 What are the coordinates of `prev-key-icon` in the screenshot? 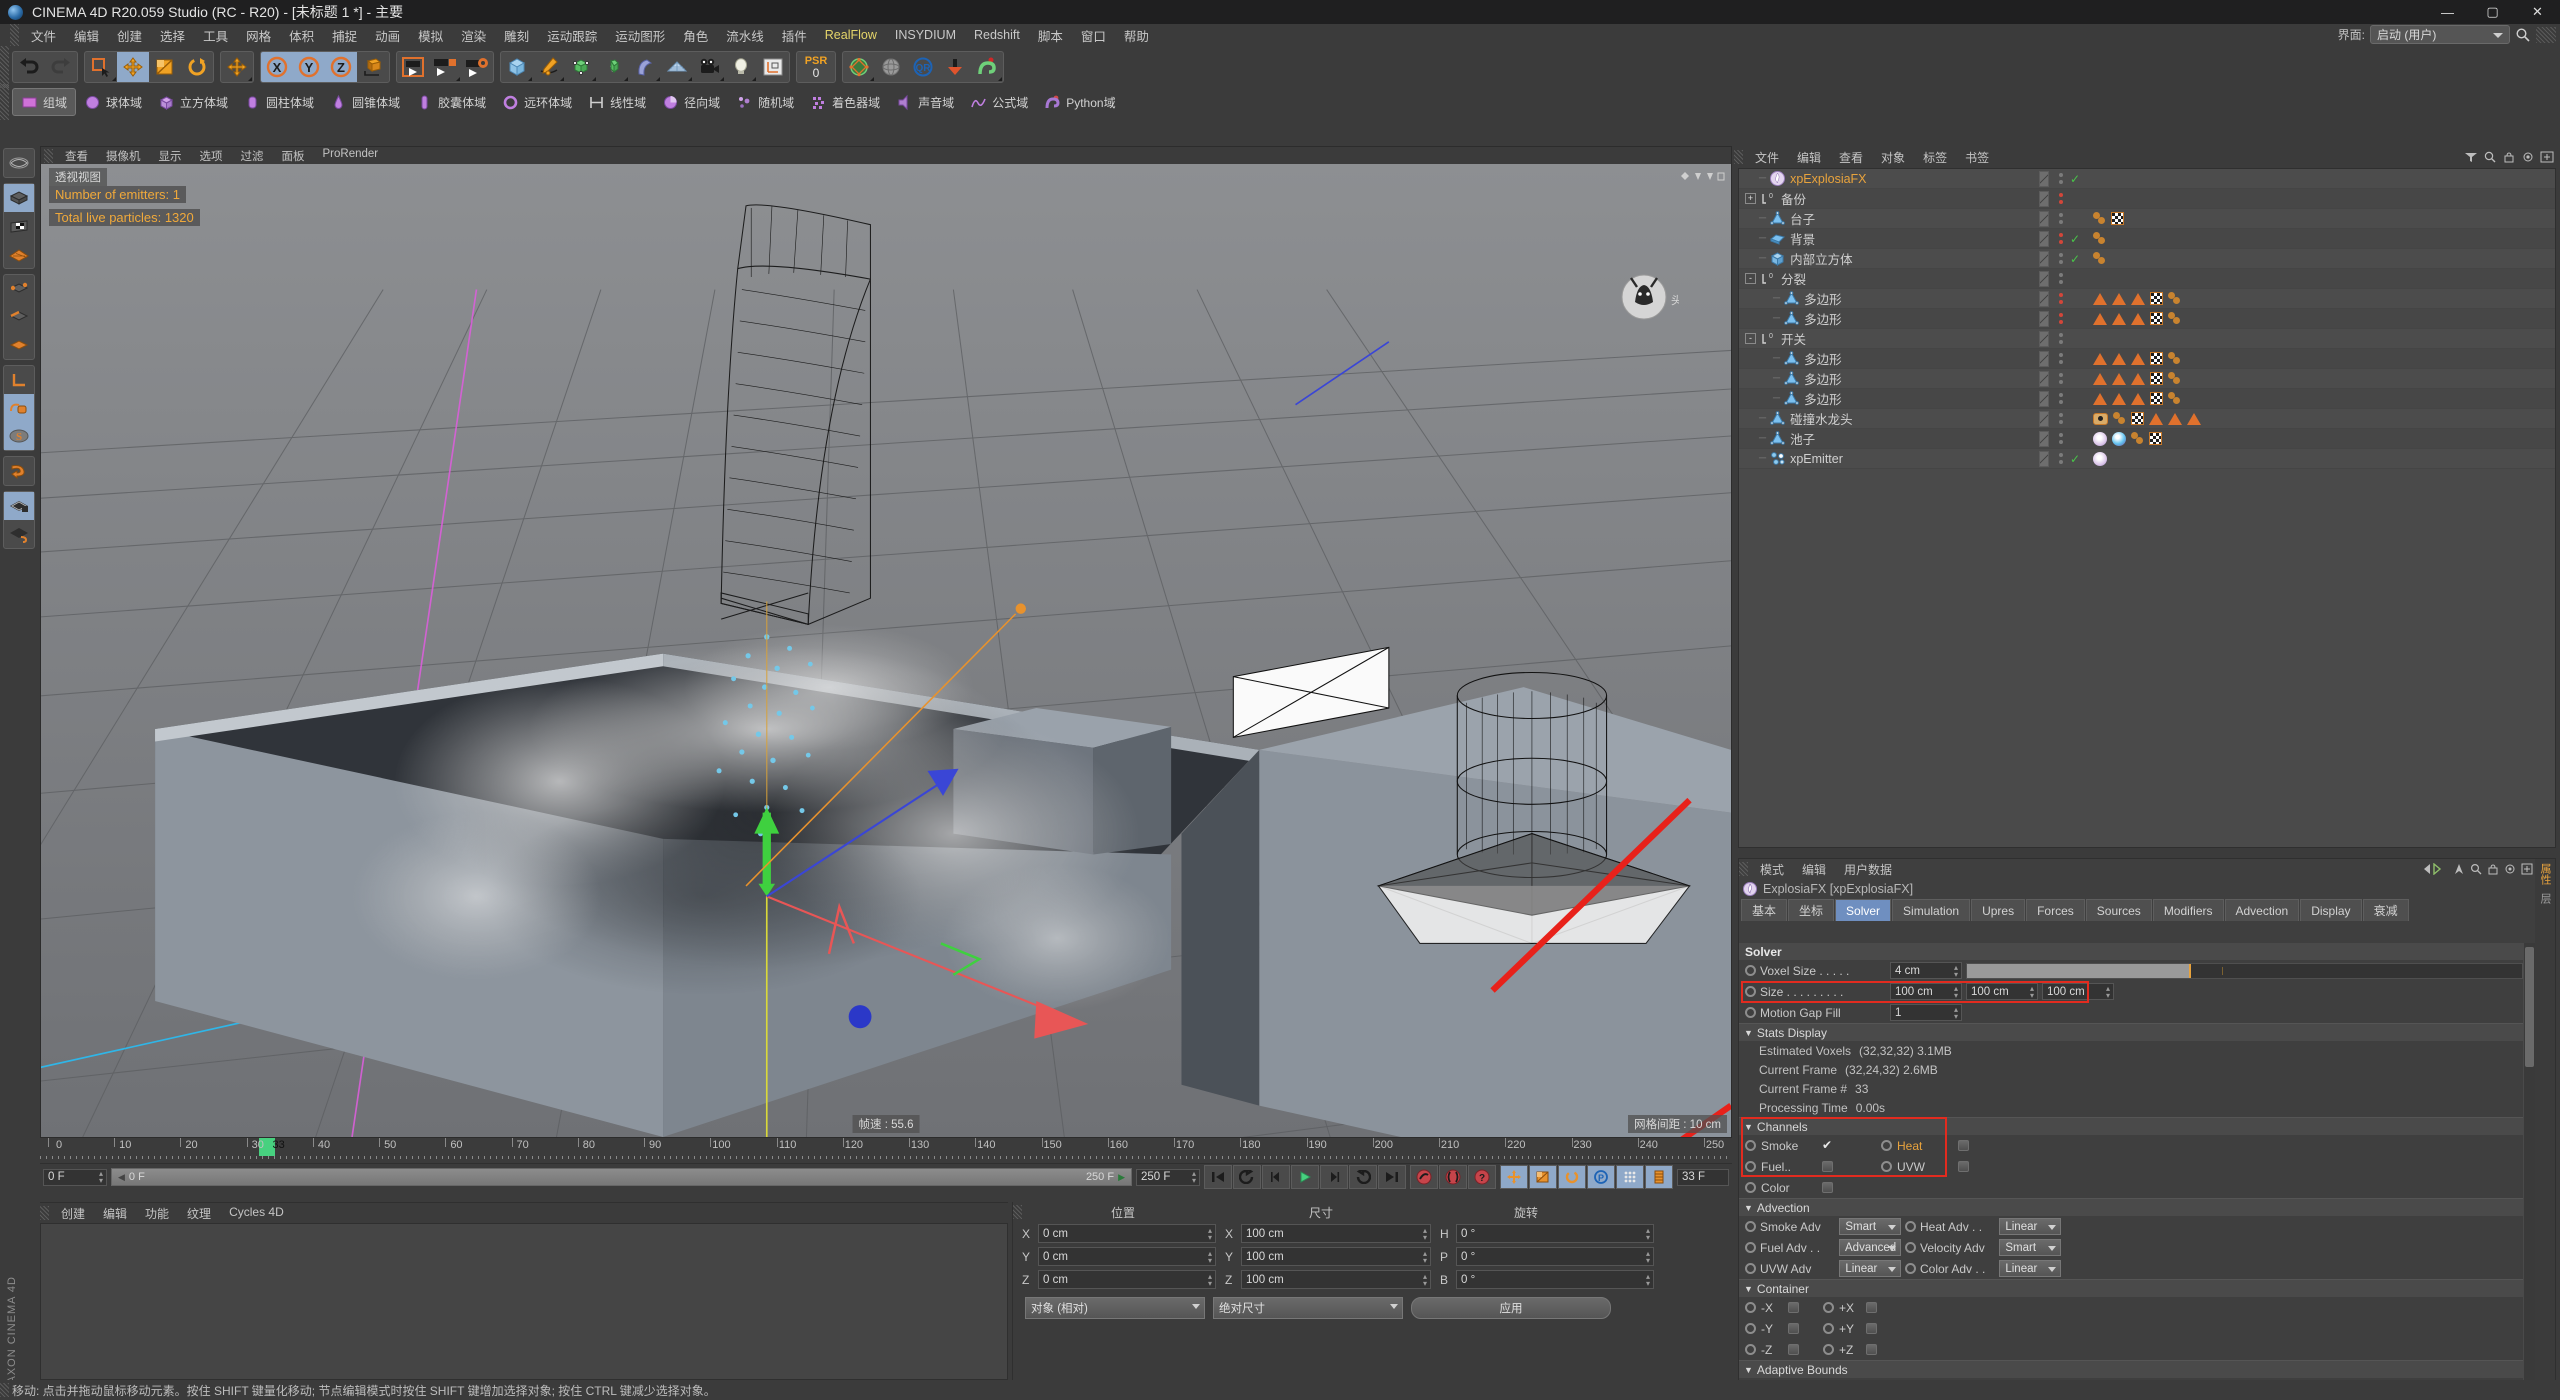 It's located at (1247, 1177).